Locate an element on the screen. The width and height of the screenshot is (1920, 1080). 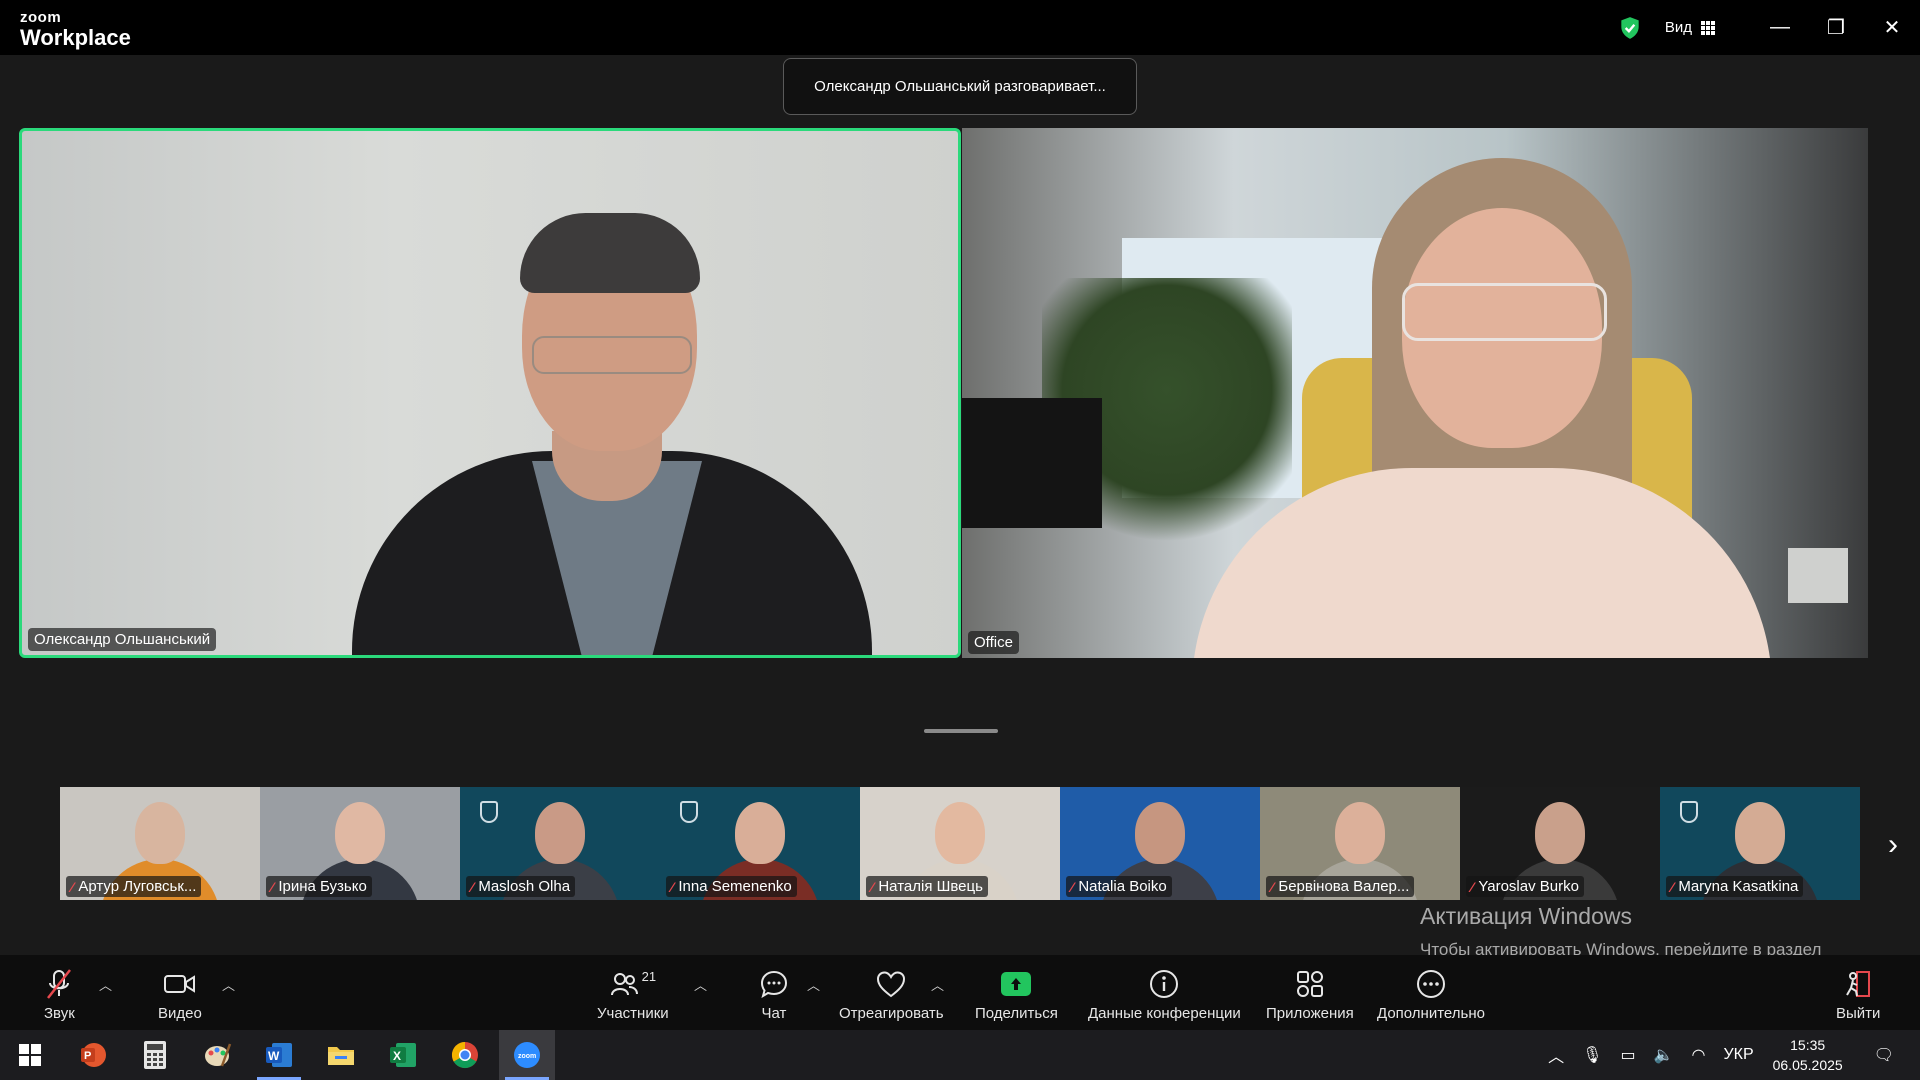
participants-options-chevron-up-icon: ︿ is located at coordinates (700, 984).